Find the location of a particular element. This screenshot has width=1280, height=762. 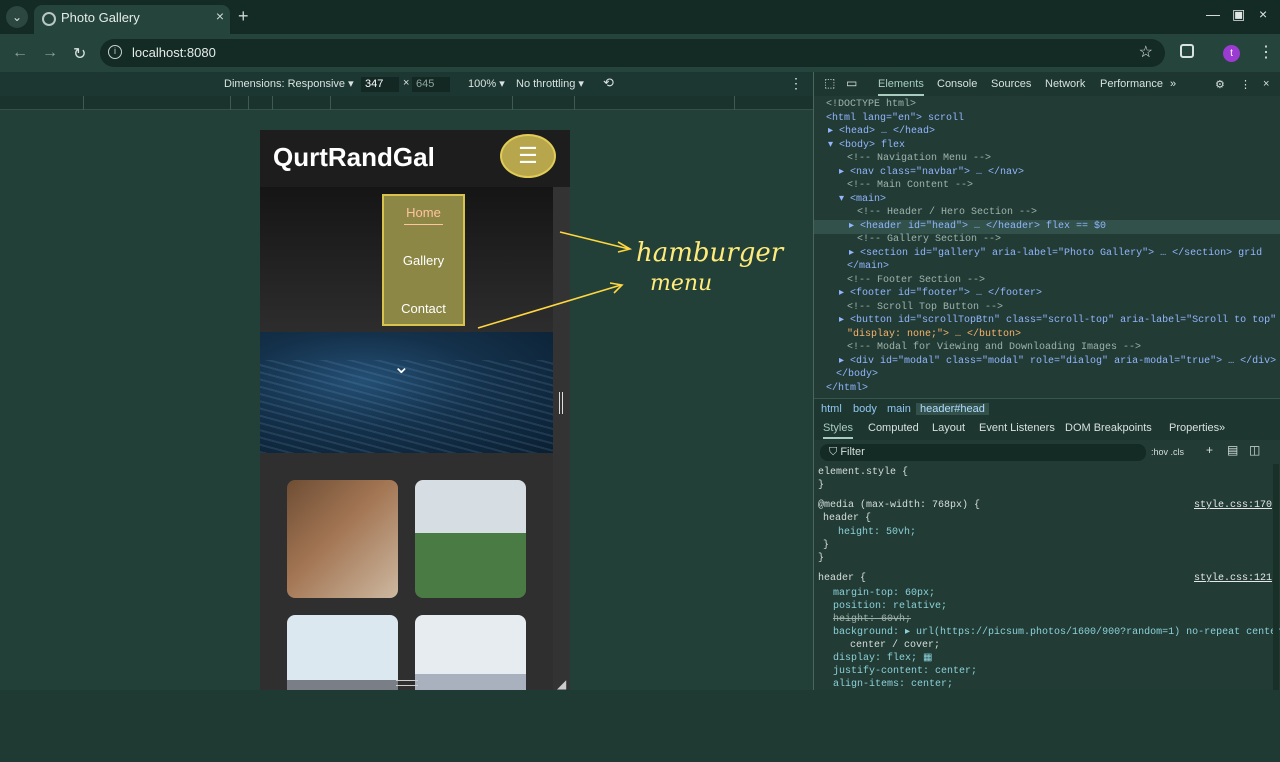

crumb-html: html is located at coordinates (831, 409).